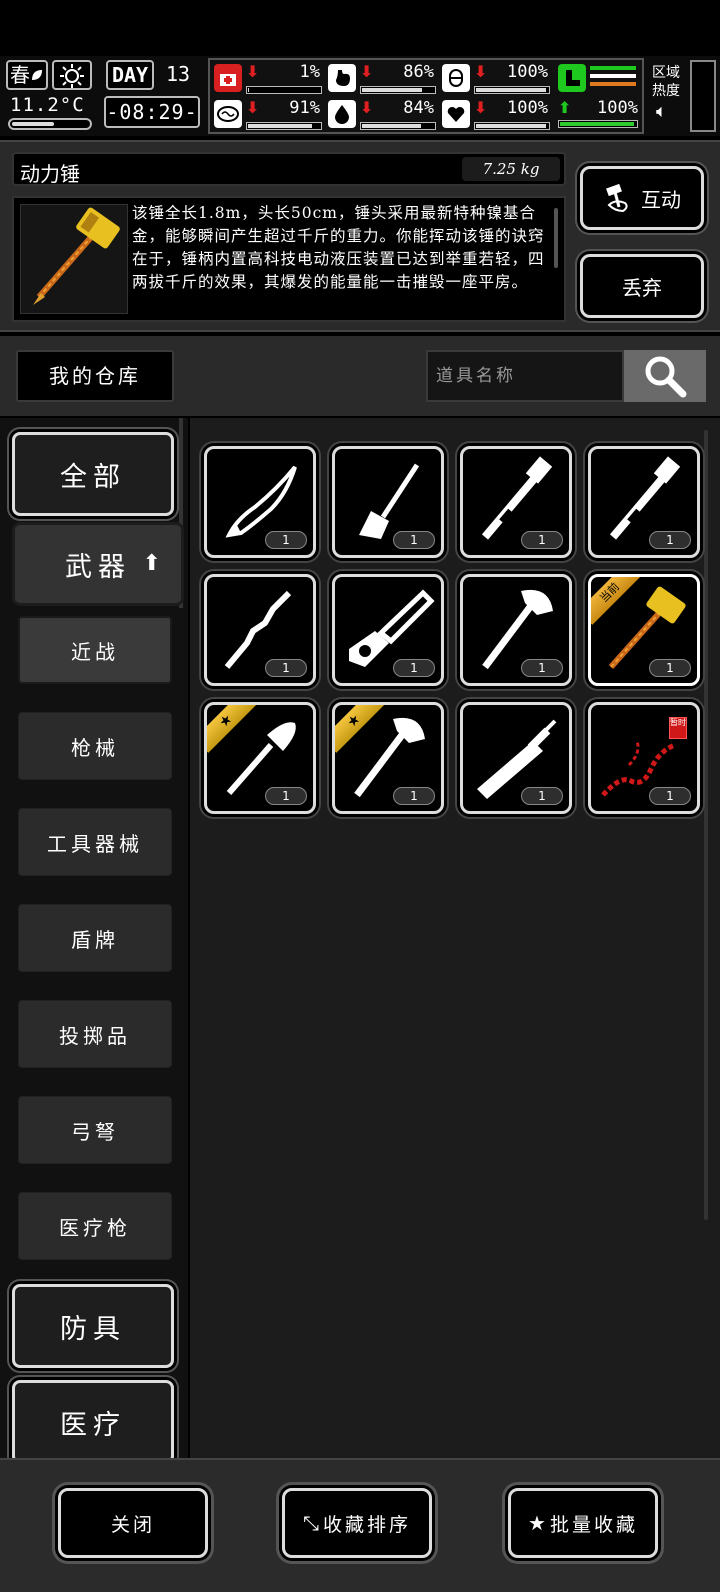 The image size is (720, 1592). Describe the element at coordinates (644, 630) in the screenshot. I see `item-slot-current: 当前 1` at that location.